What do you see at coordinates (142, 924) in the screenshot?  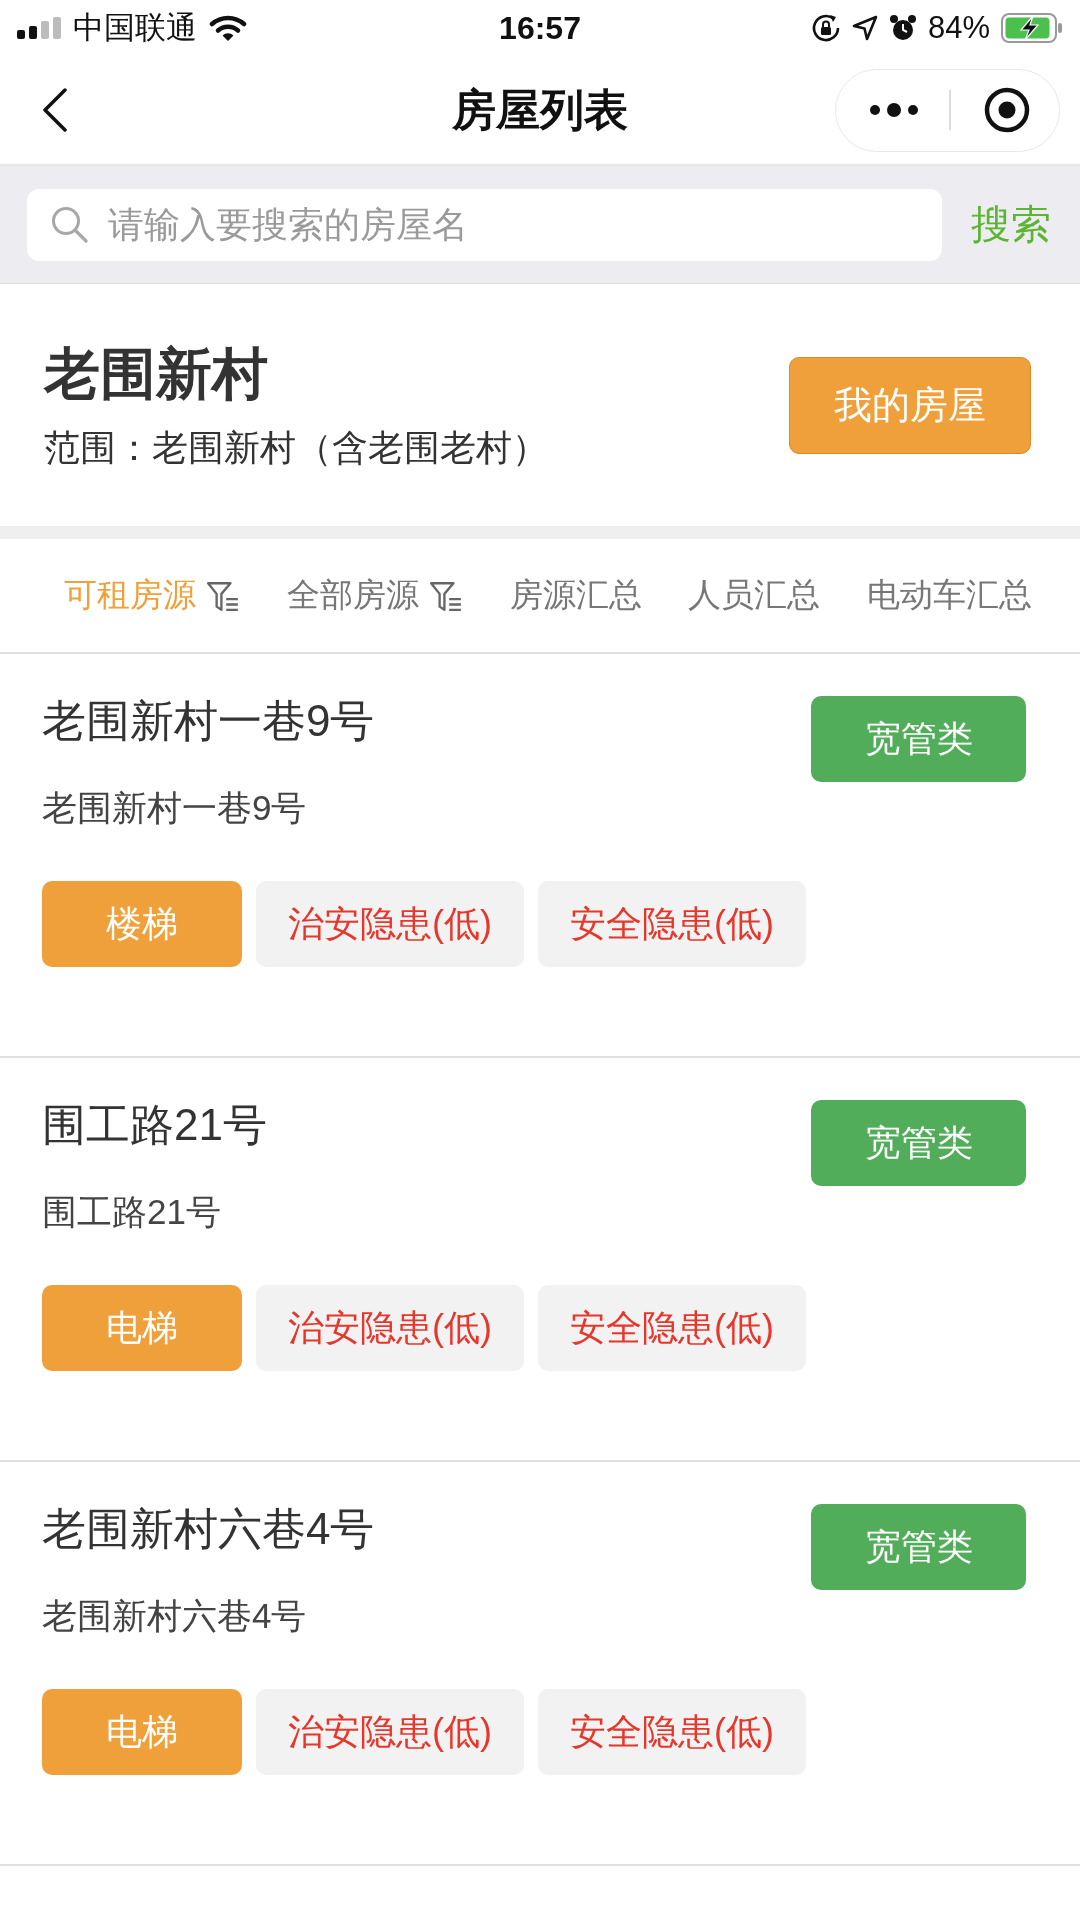 I see `facility-tag: 楼梯` at bounding box center [142, 924].